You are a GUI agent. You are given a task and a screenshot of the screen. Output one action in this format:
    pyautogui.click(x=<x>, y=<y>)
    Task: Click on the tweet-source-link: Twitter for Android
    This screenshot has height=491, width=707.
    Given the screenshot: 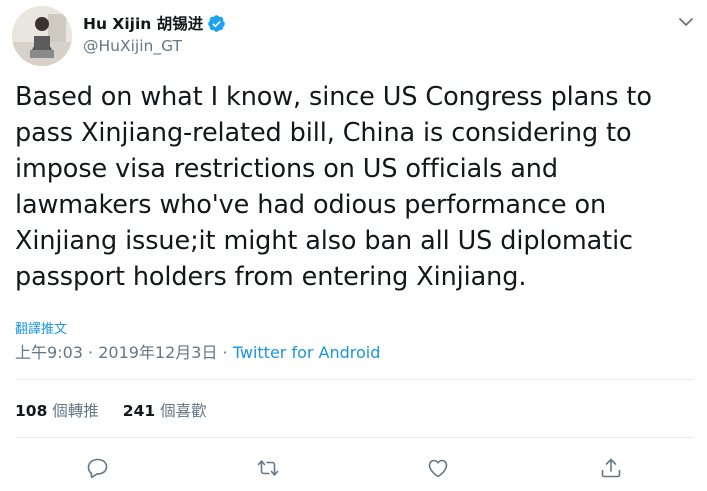 What is the action you would take?
    pyautogui.click(x=307, y=352)
    